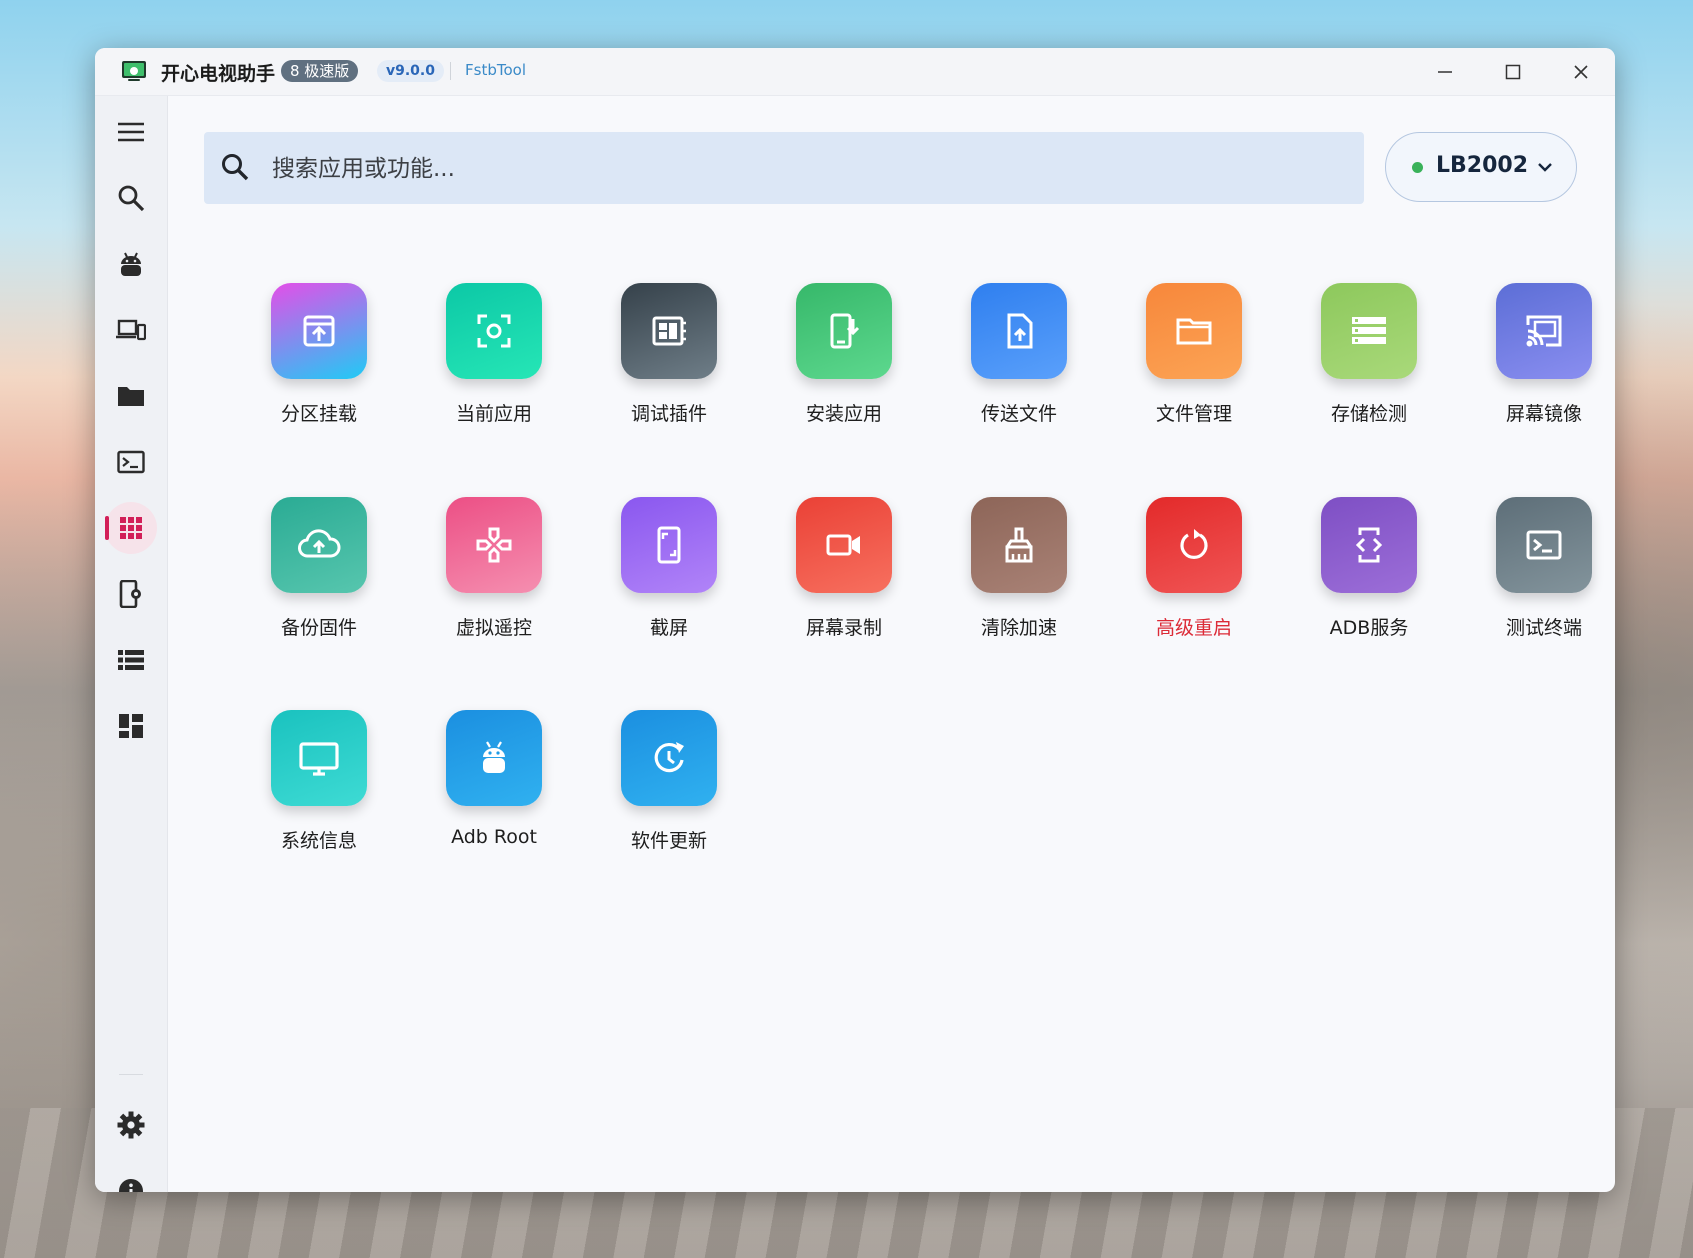  I want to click on minimize-button, so click(1445, 71).